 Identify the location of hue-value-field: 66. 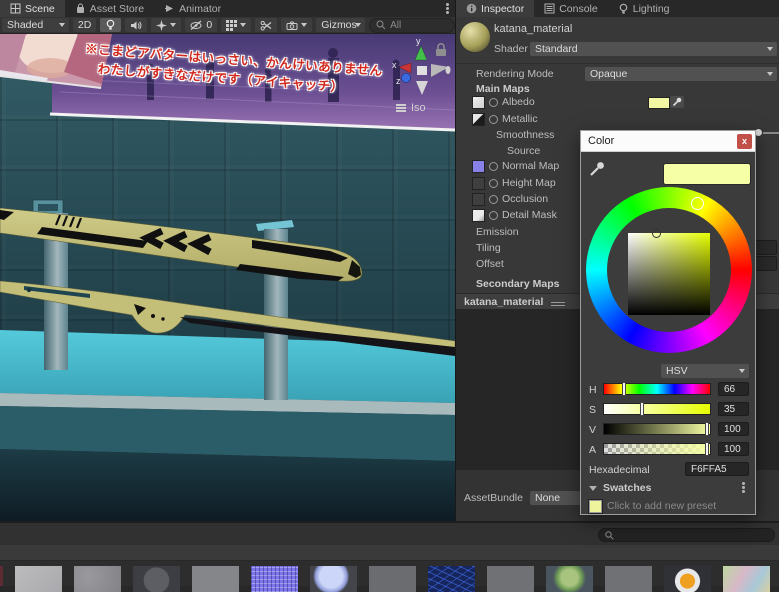
(733, 389).